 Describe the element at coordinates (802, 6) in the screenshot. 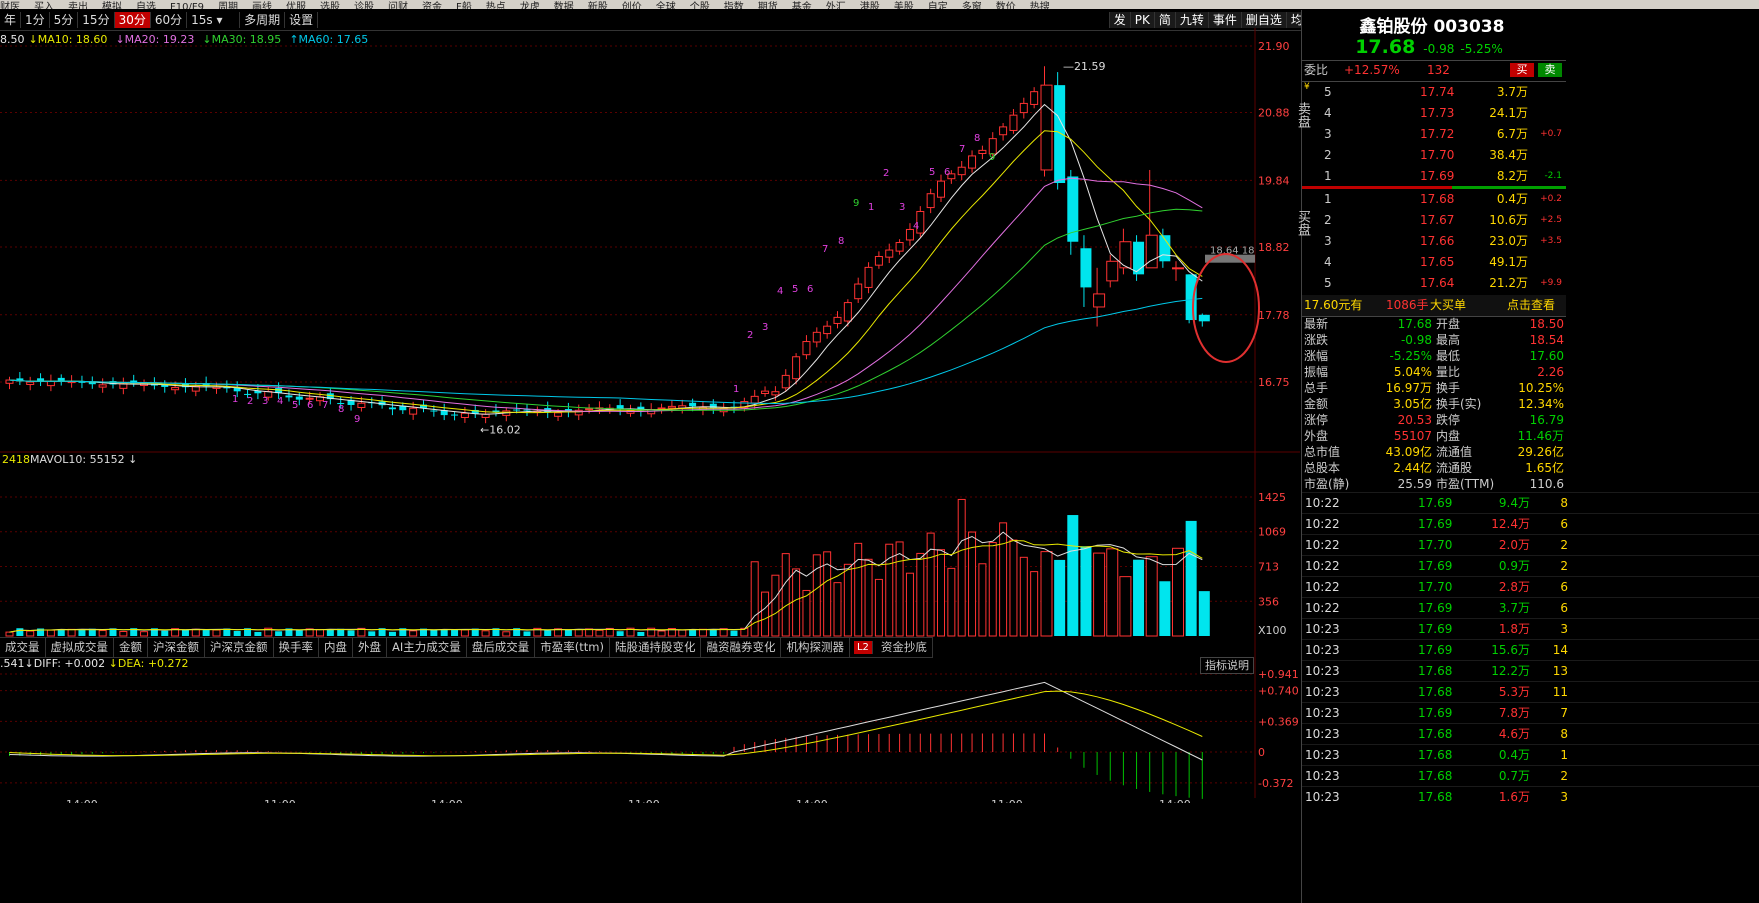

I see `menu-item: 基金` at that location.